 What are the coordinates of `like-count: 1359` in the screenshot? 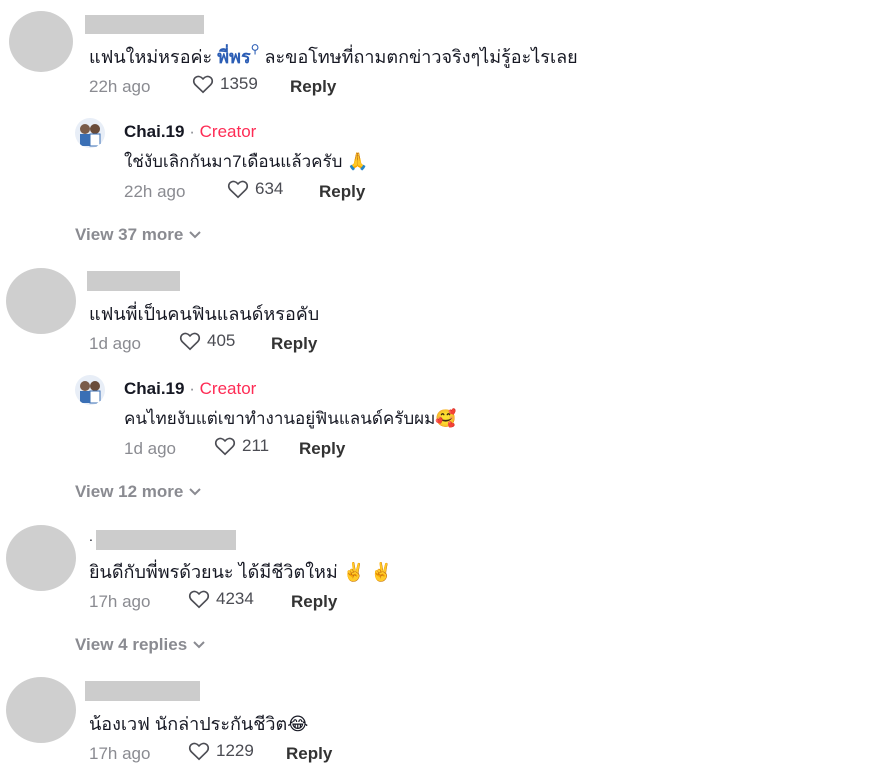 It's located at (239, 83).